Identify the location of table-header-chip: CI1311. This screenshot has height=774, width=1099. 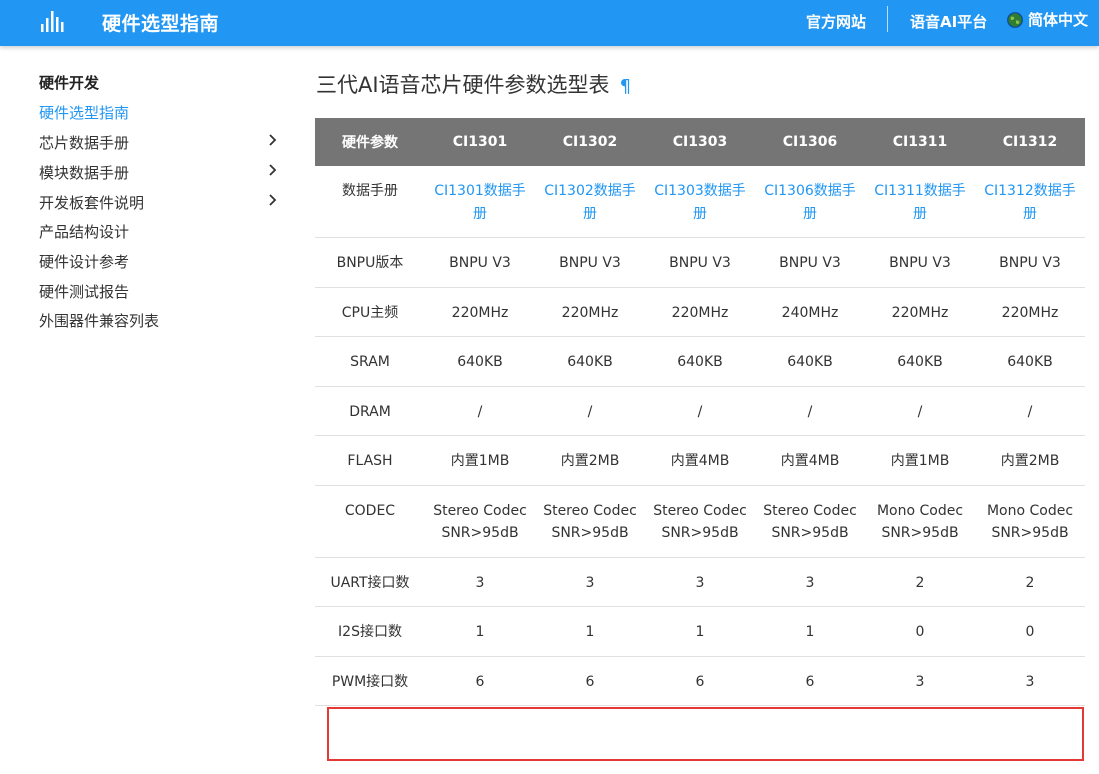
(920, 142).